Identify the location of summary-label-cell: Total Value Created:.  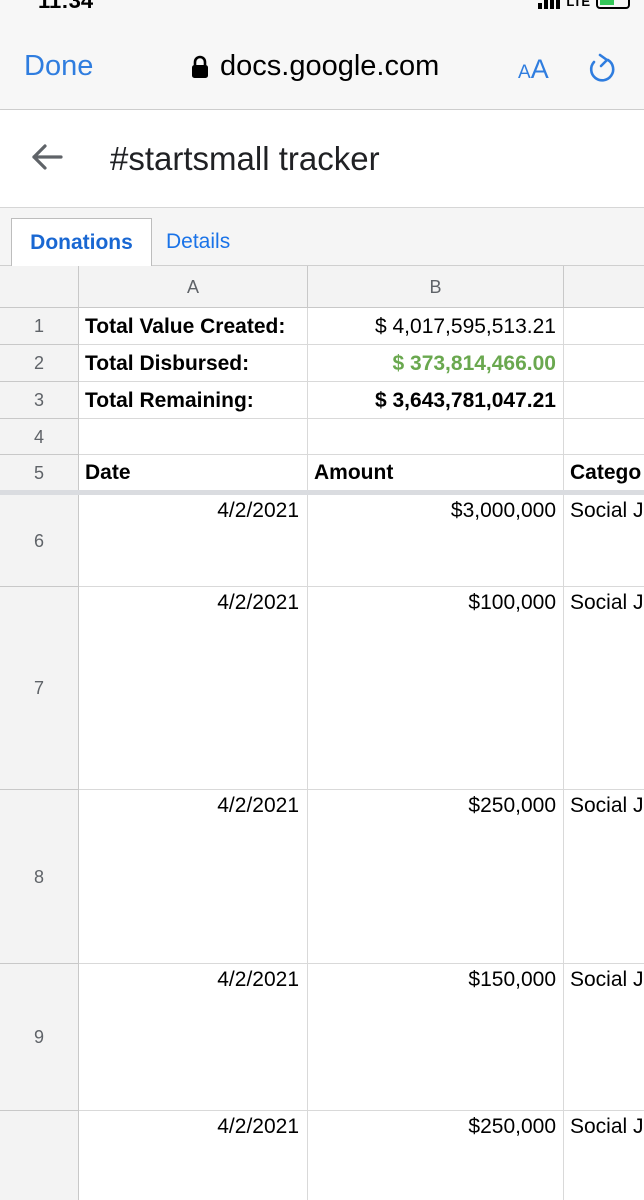
(193, 326).